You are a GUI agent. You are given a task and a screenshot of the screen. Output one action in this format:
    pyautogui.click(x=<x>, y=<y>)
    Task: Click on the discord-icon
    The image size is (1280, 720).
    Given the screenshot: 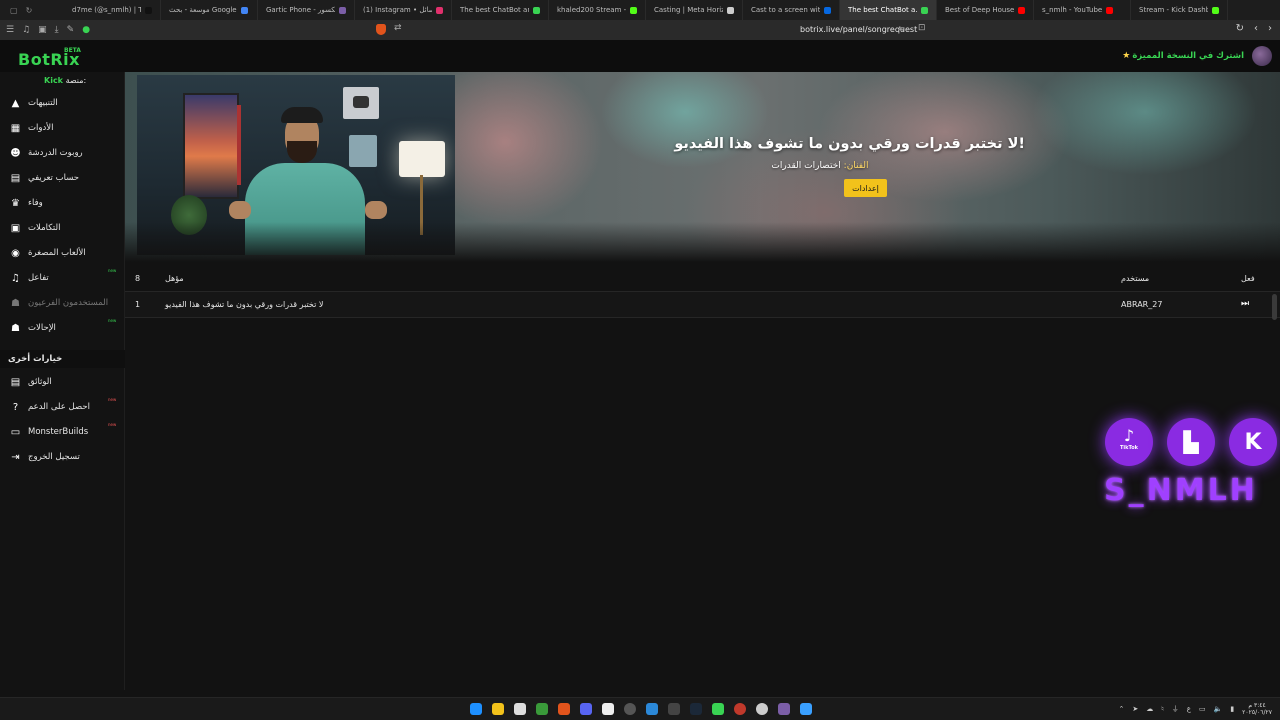 What is the action you would take?
    pyautogui.click(x=586, y=709)
    